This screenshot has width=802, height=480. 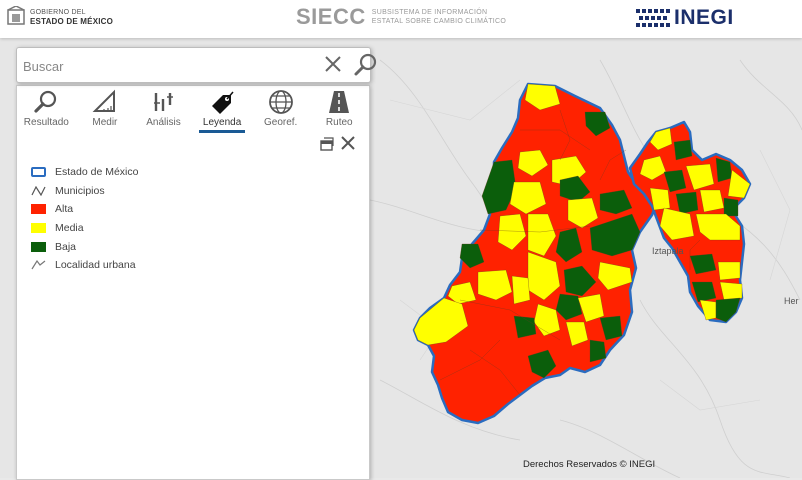 I want to click on legend-label: Baja, so click(x=66, y=246).